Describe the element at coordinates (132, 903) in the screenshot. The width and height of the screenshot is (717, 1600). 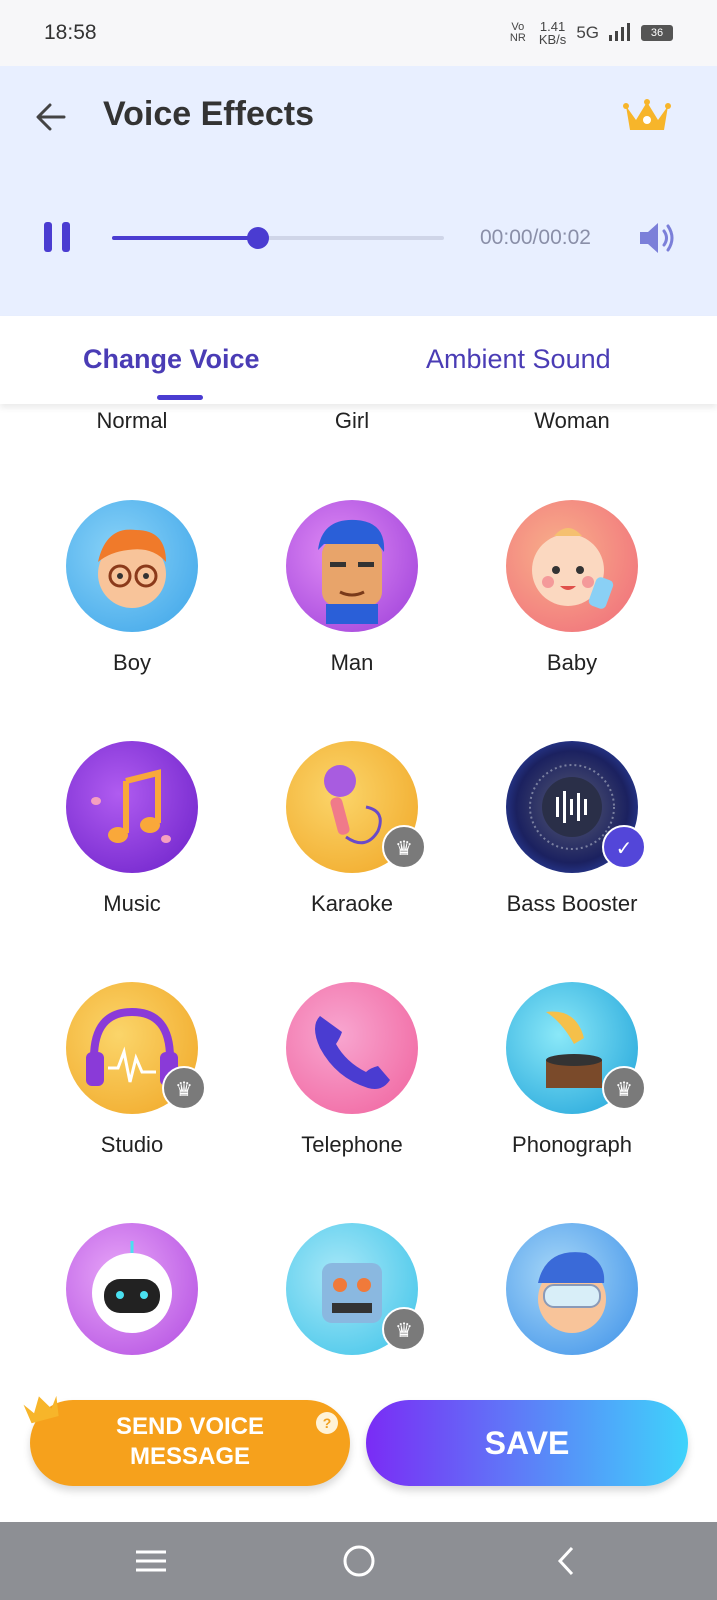
I see `effect-label: Music` at that location.